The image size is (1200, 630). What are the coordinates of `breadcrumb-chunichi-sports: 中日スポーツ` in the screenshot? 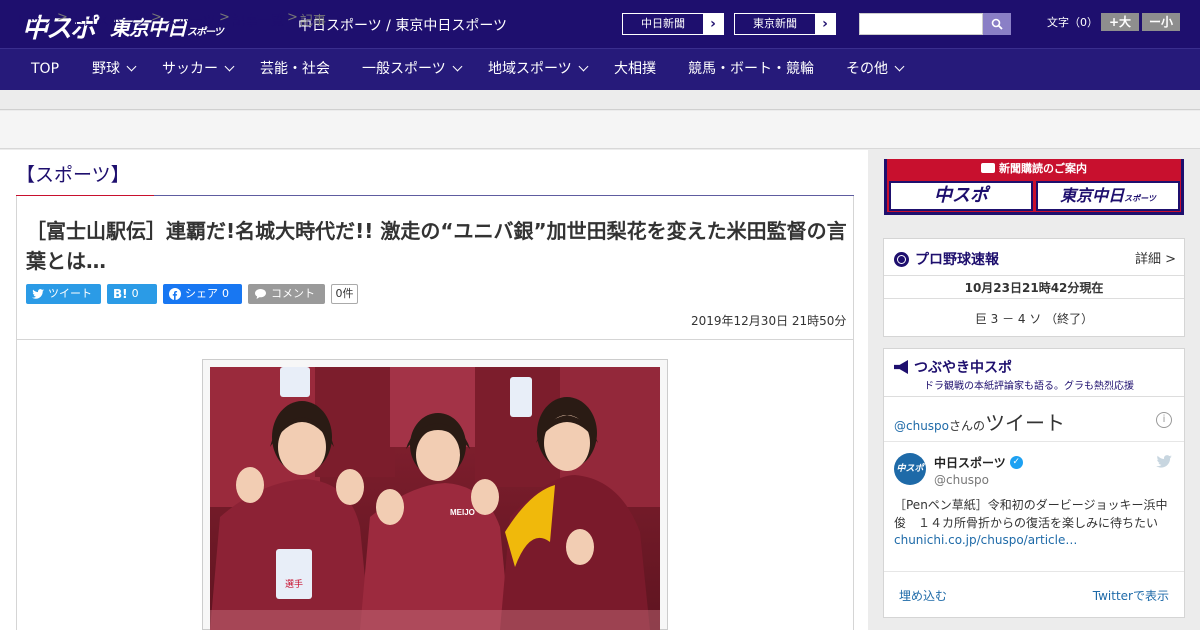 It's located at (109, 19).